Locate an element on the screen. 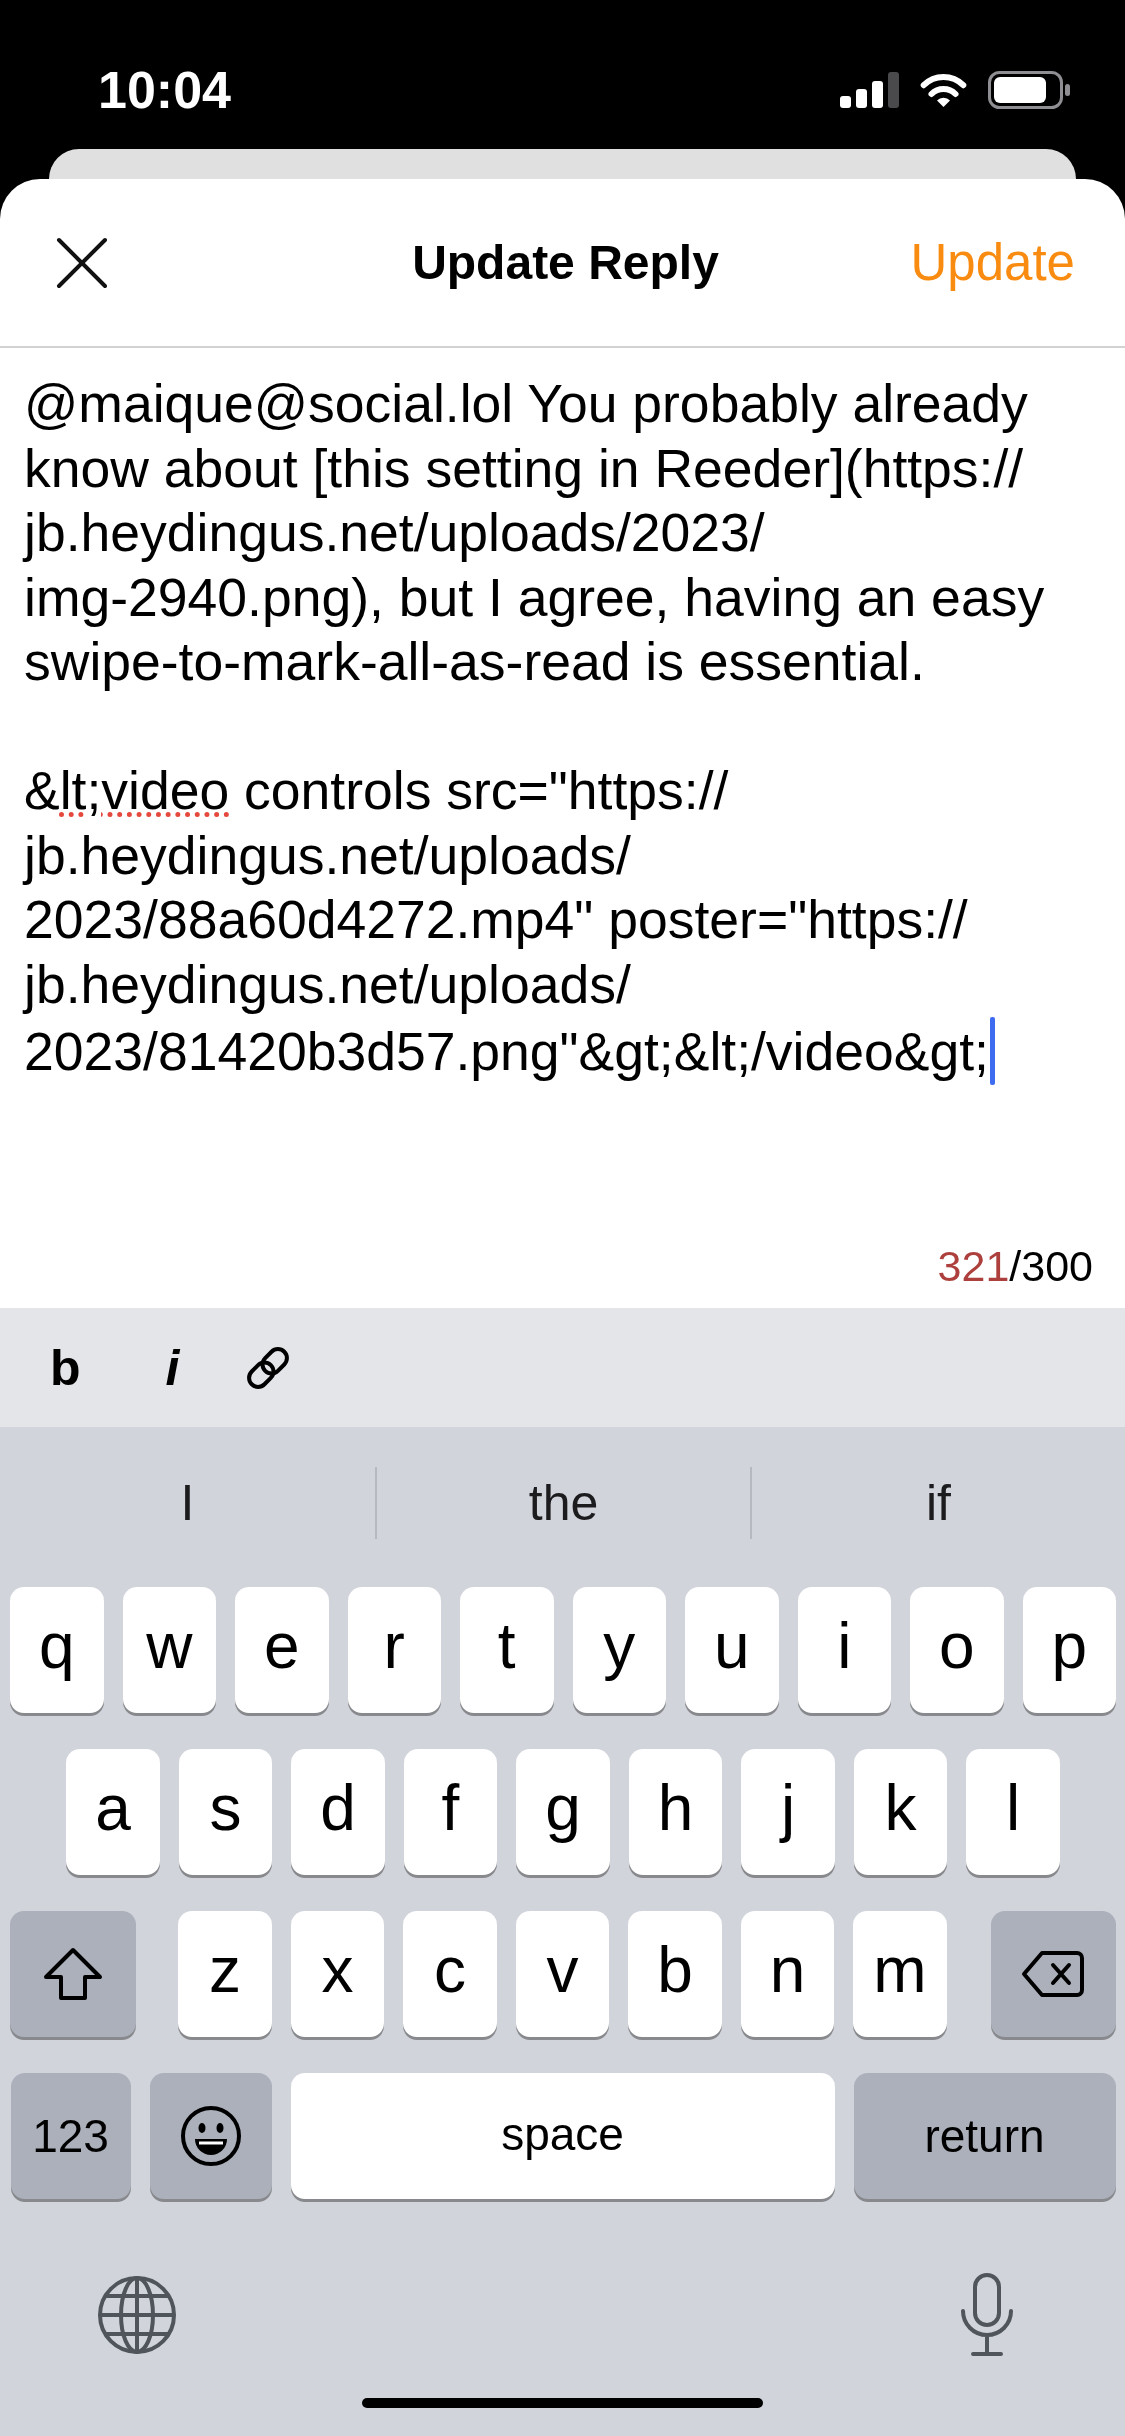 The image size is (1125, 2436). suggestion: if is located at coordinates (938, 1503).